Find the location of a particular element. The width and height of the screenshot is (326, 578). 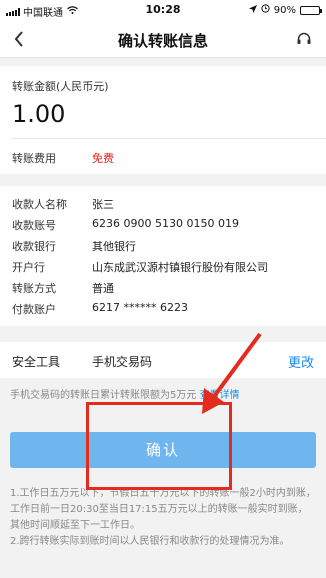

branch-value: 山东成武汉源村镇银行股份有限公司 is located at coordinates (180, 267).